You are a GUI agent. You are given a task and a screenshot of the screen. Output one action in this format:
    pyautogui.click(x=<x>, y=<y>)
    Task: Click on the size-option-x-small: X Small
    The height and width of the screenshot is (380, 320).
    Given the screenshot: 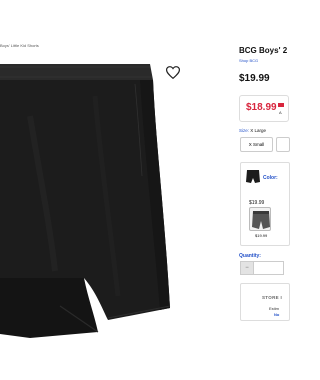 What is the action you would take?
    pyautogui.click(x=256, y=144)
    